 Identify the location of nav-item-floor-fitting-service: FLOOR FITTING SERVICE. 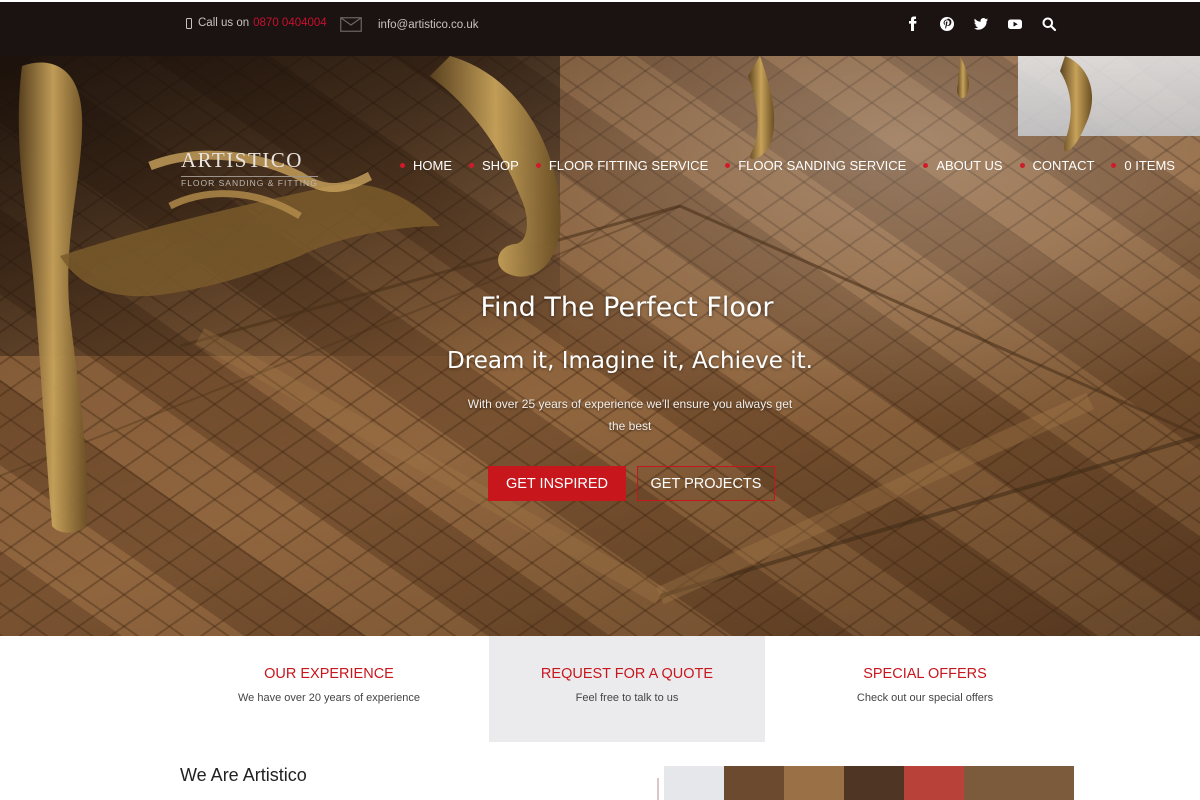
(622, 165).